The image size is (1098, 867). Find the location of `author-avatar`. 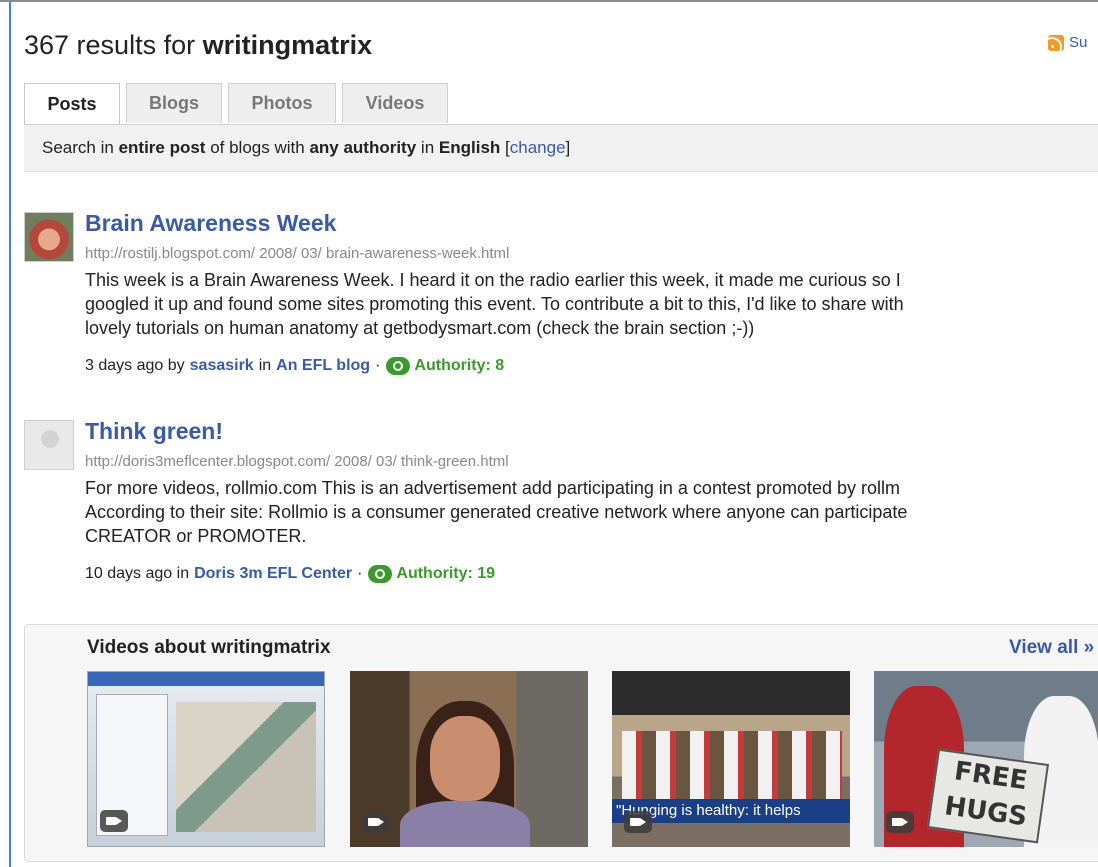

author-avatar is located at coordinates (49, 237).